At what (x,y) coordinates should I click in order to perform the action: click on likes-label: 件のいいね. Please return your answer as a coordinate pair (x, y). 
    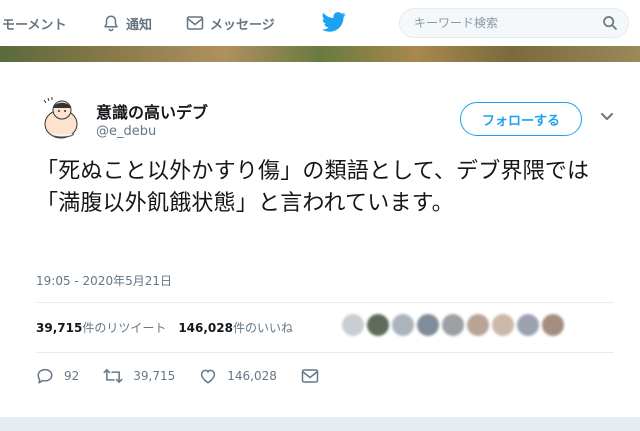
    Looking at the image, I should click on (262, 328).